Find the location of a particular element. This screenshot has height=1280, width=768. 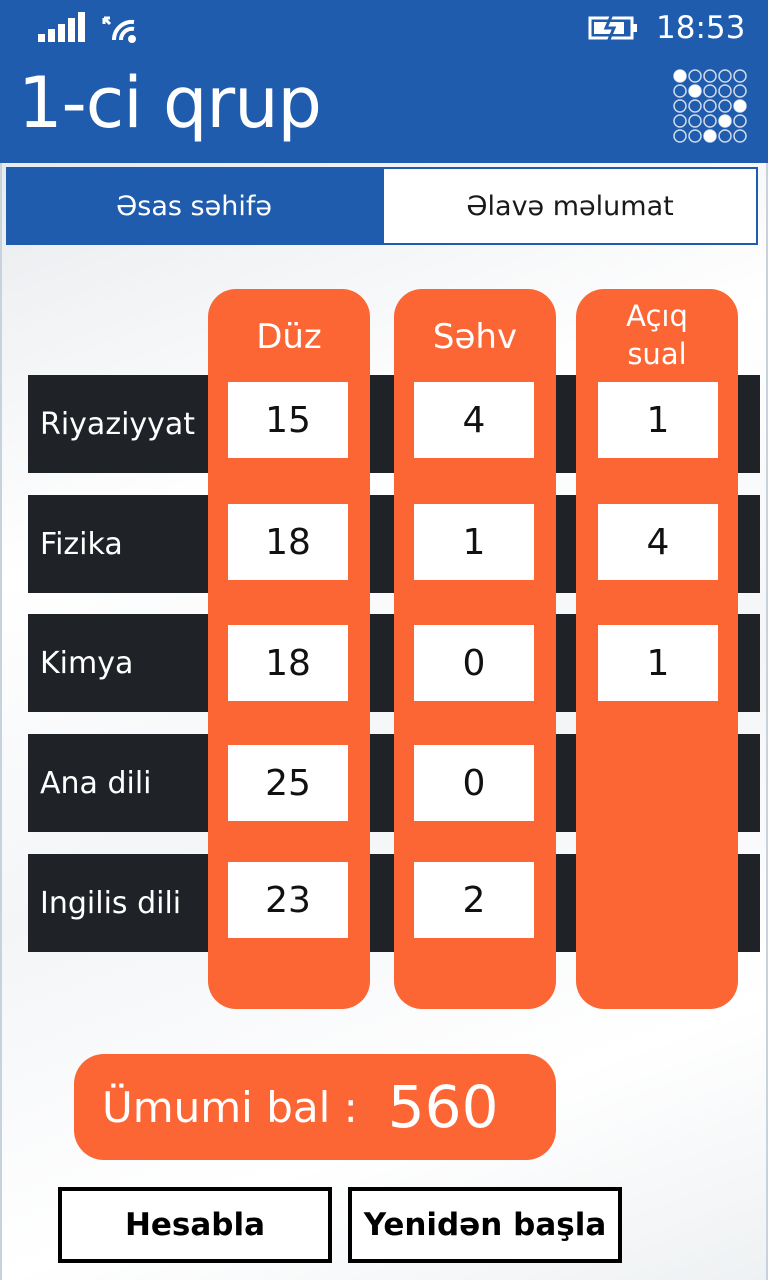

title-bar: 18:53 1-ci qrup is located at coordinates (384, 81).